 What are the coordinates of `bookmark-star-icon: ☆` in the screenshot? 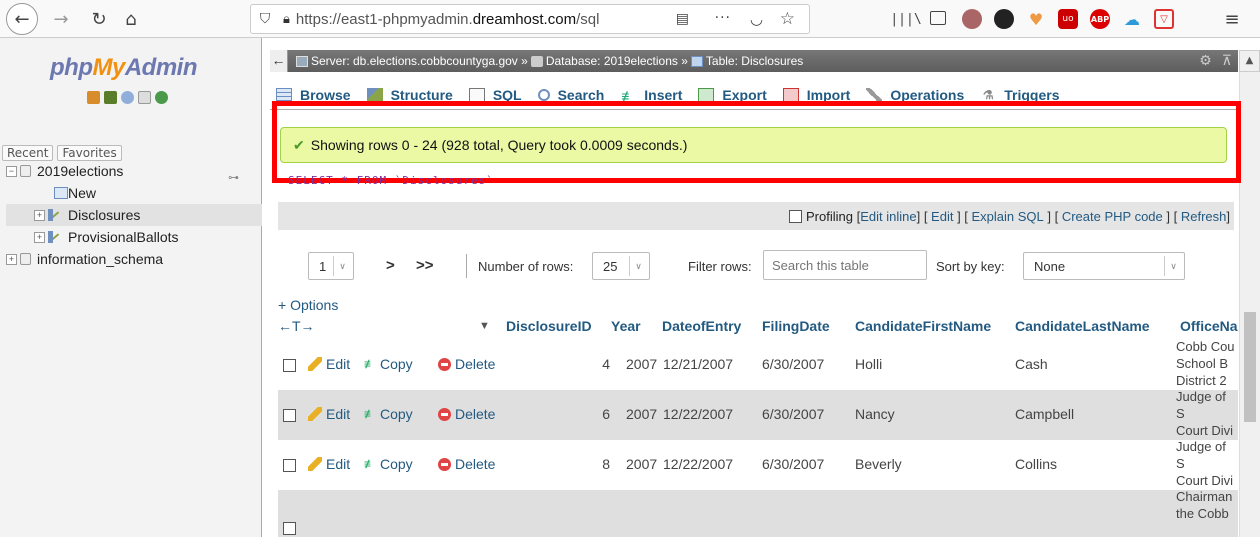 It's located at (787, 19).